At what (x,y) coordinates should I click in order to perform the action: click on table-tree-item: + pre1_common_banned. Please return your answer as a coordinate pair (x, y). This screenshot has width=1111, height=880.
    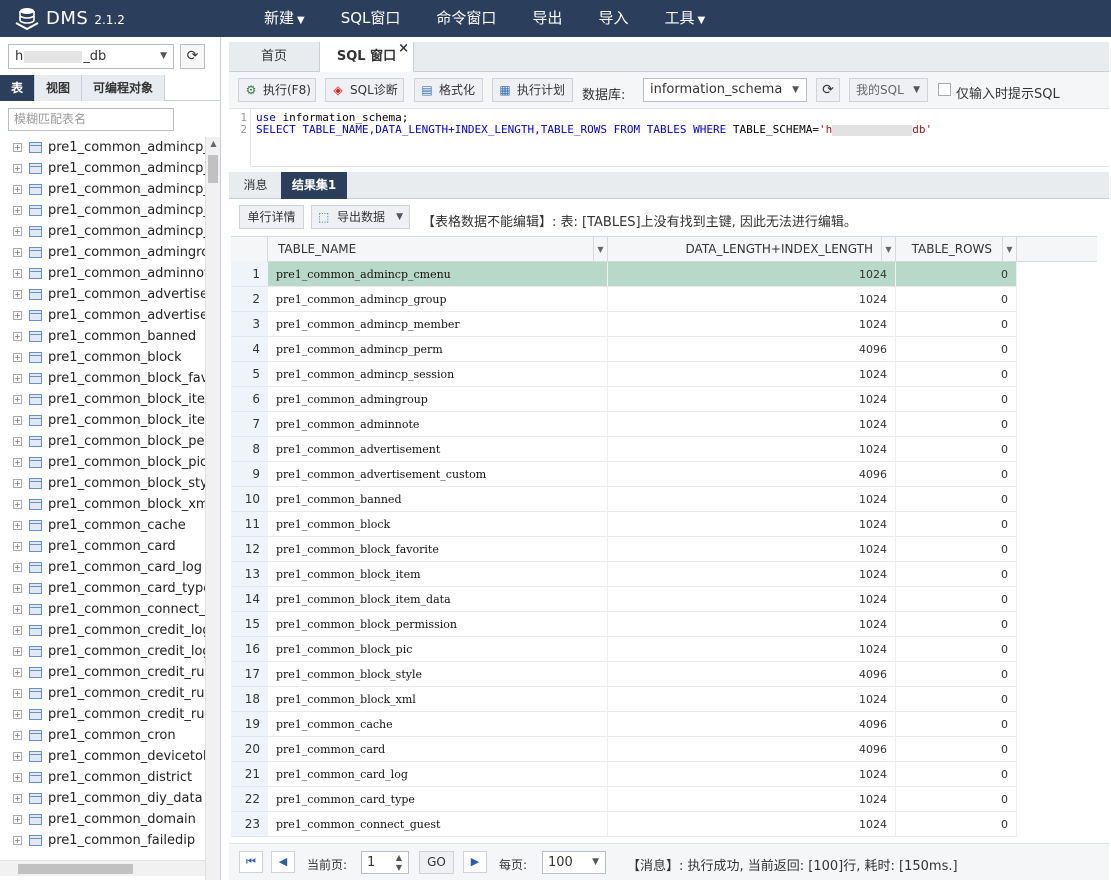
    Looking at the image, I should click on (102, 337).